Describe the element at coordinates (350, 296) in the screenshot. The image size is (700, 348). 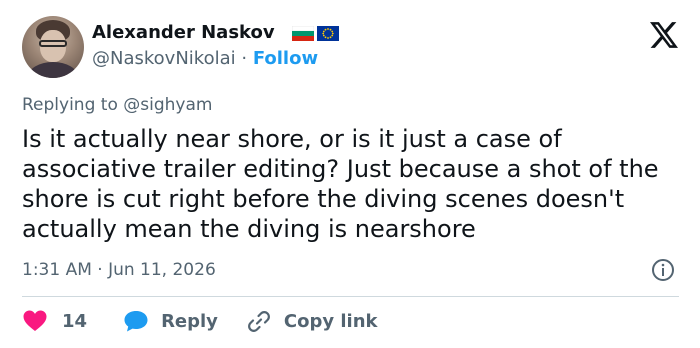
I see `divider` at that location.